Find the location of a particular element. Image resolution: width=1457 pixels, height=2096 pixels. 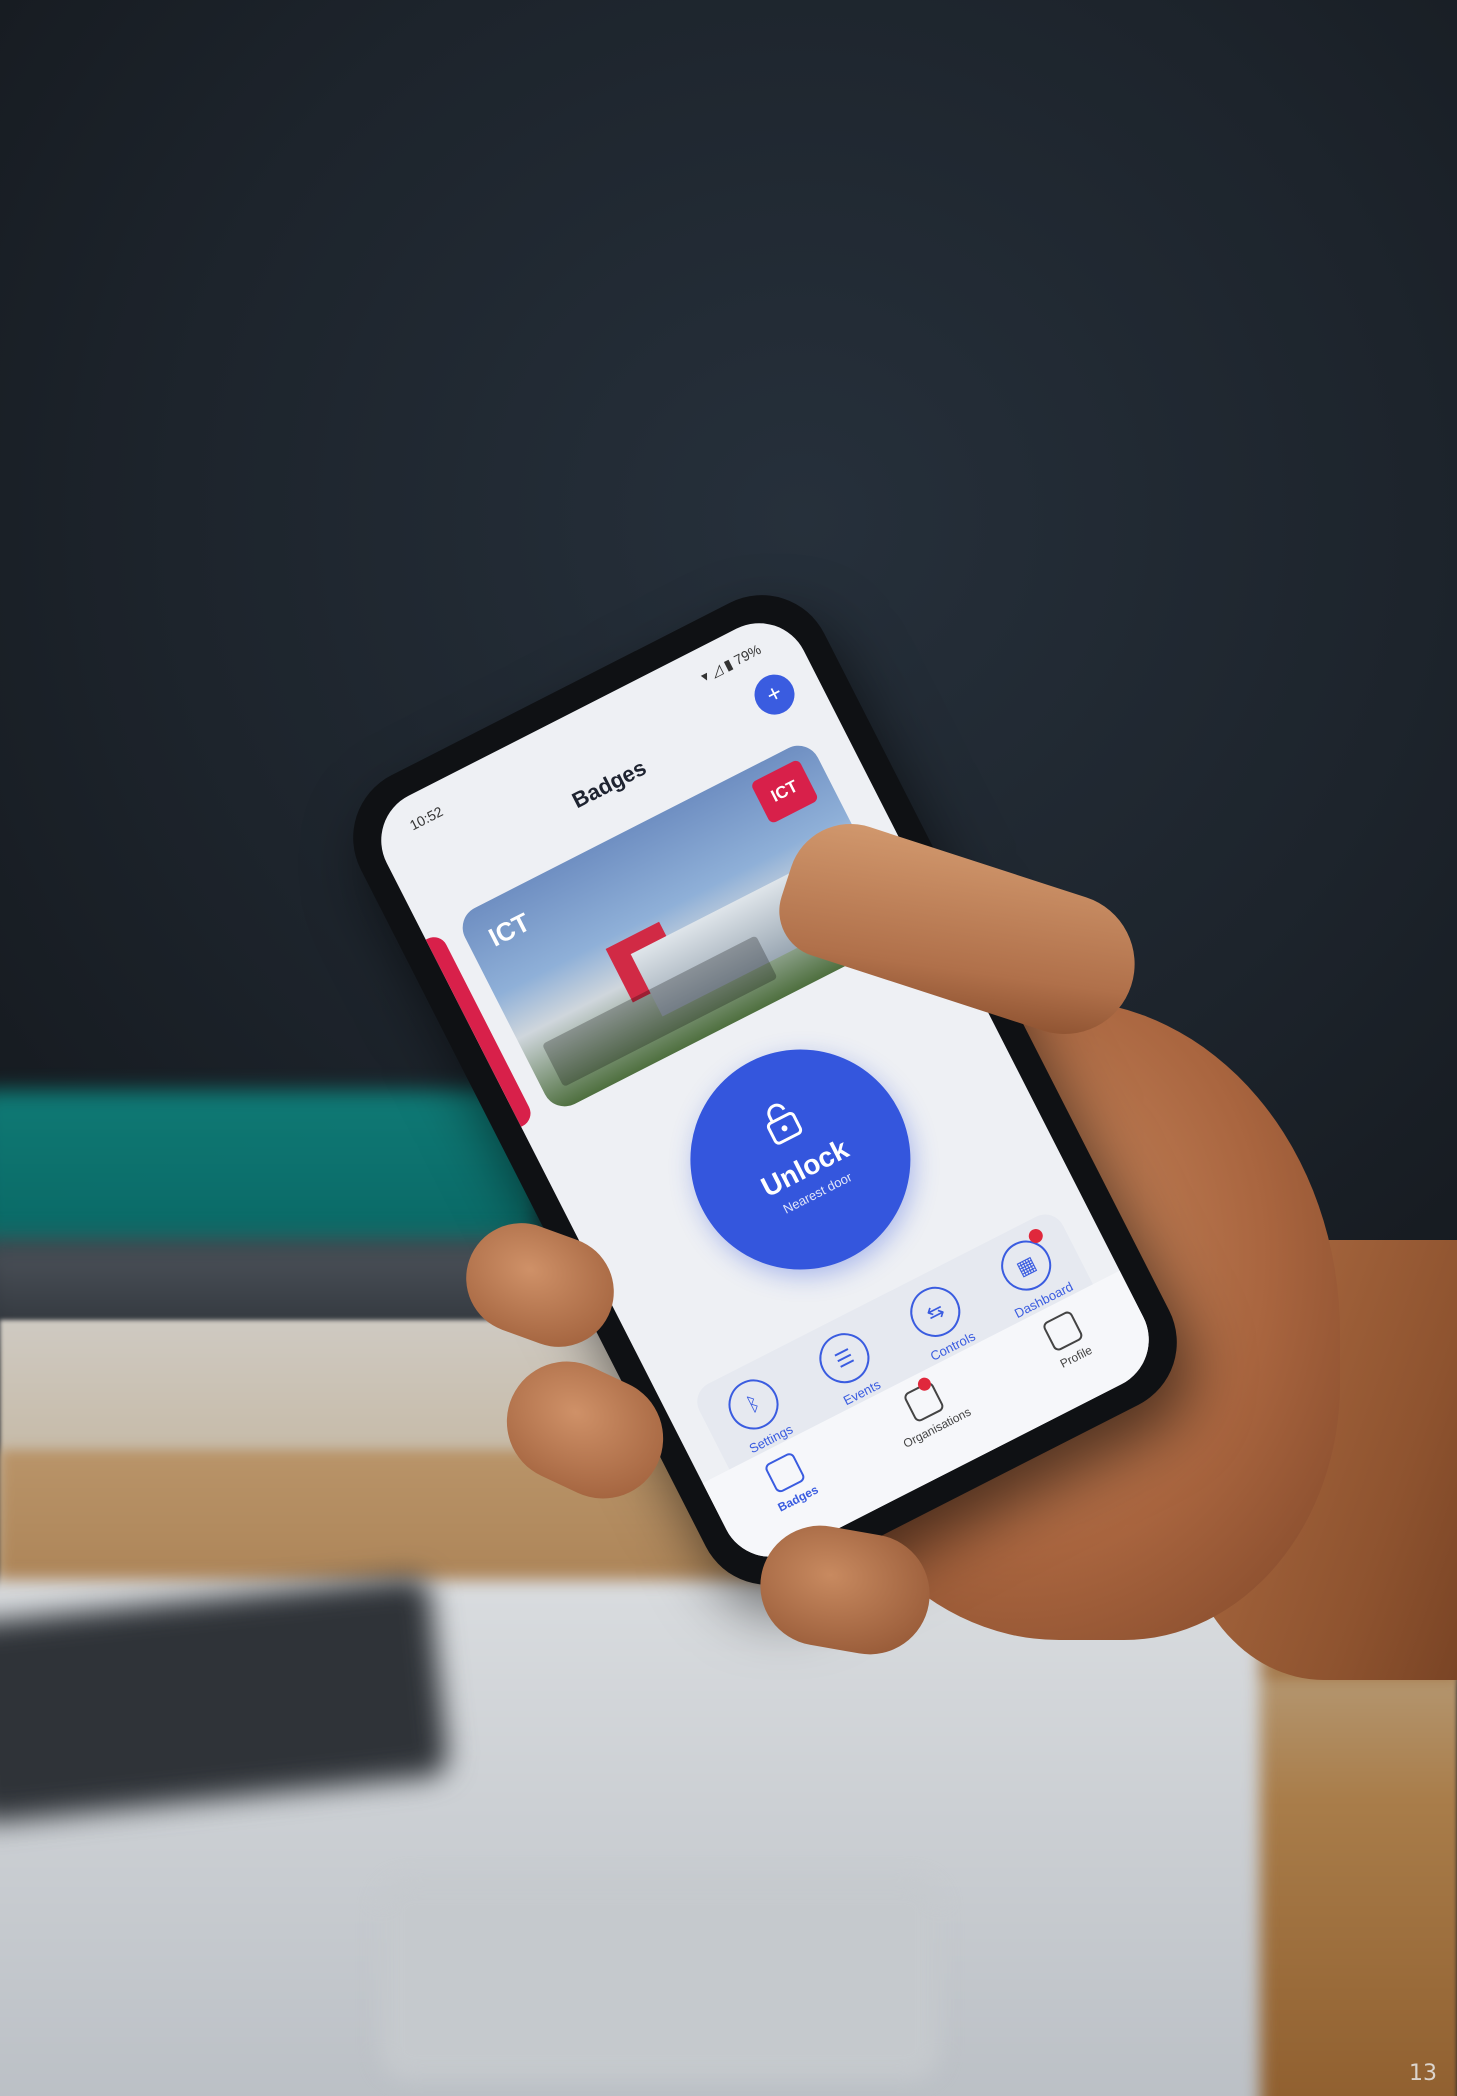

ict-logo: ICT is located at coordinates (785, 791).